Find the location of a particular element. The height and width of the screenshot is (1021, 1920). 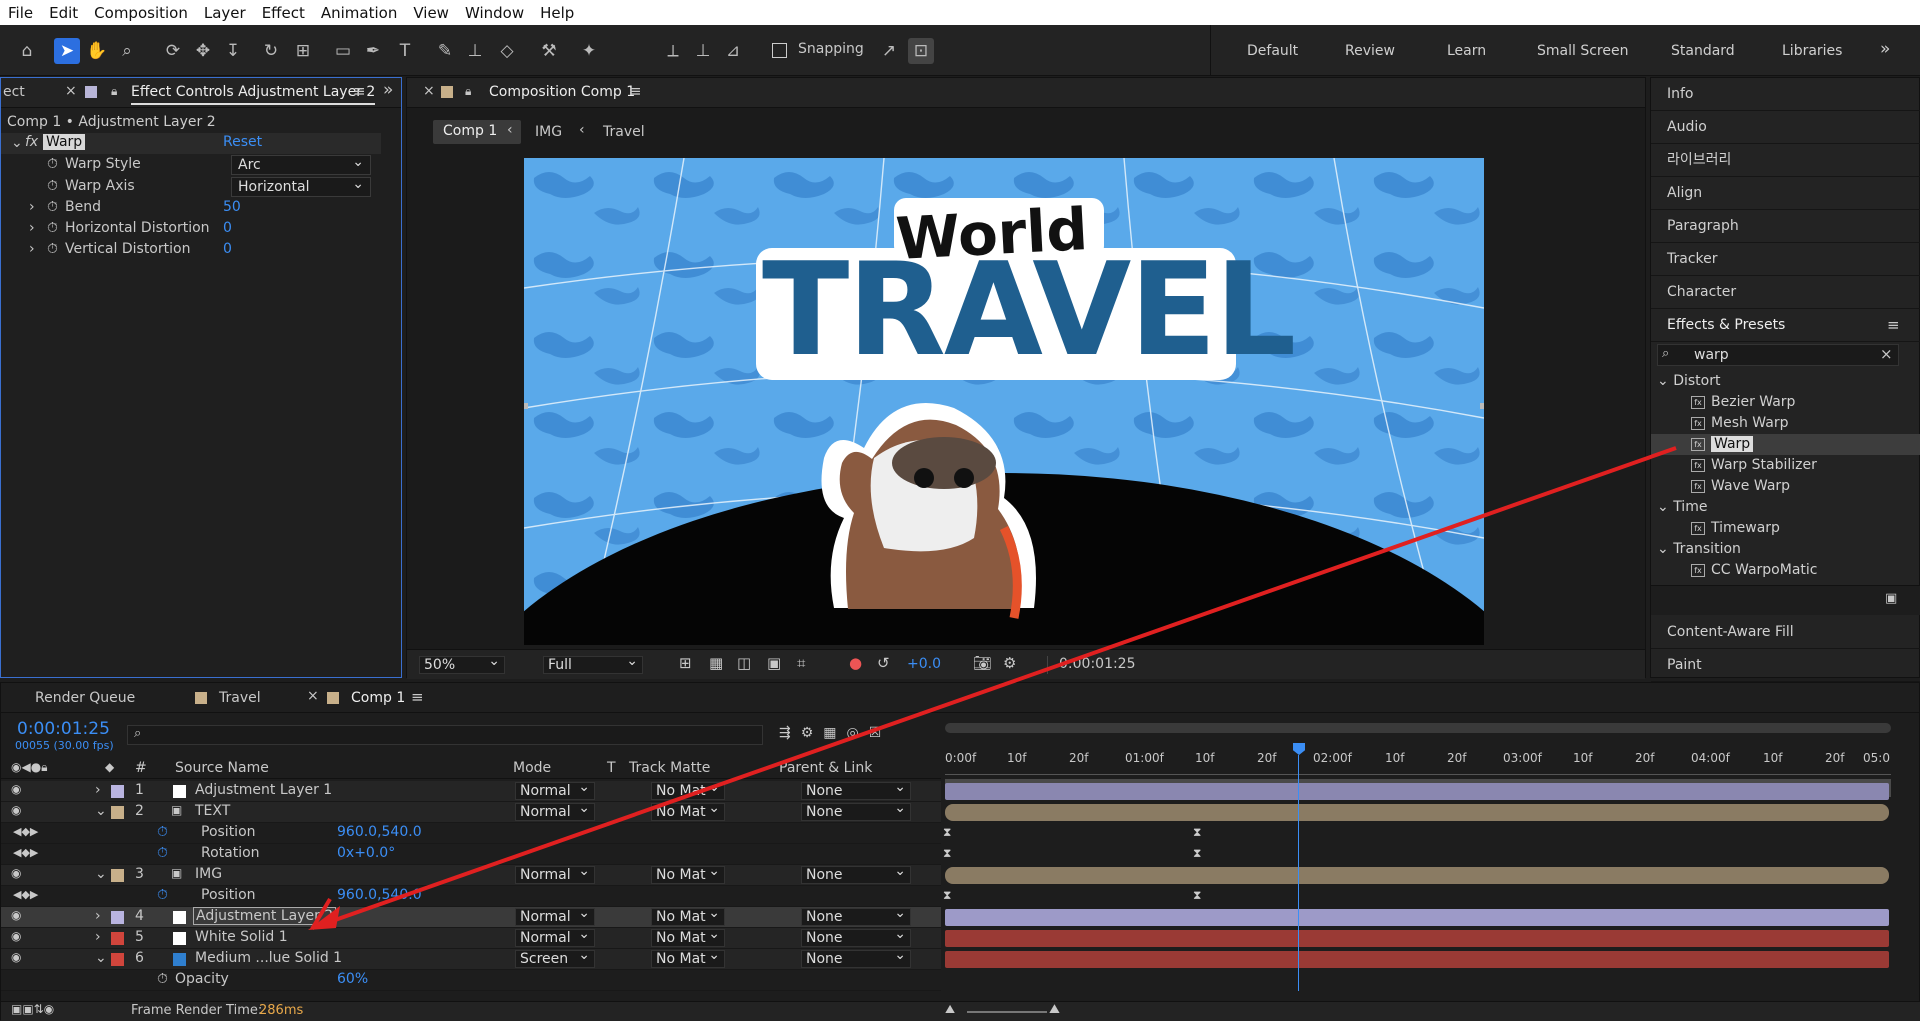

mode-dropdown: Screen is located at coordinates (555, 957).